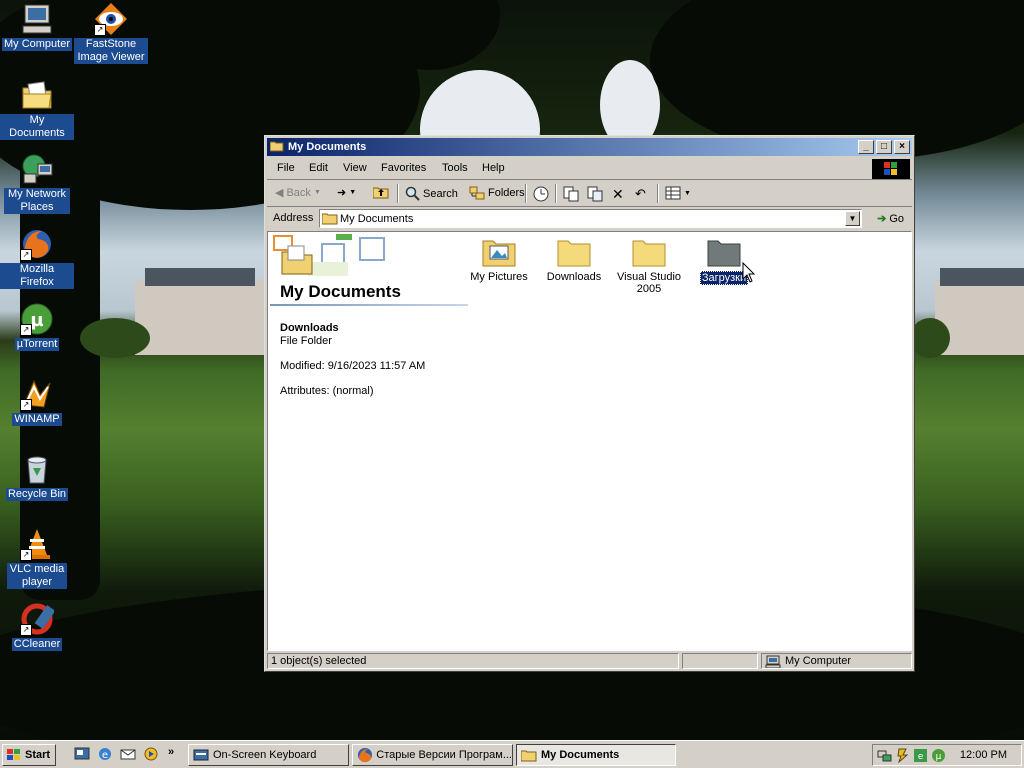  Describe the element at coordinates (37, 319) in the screenshot. I see `utorrent-icon: µ ↗` at that location.